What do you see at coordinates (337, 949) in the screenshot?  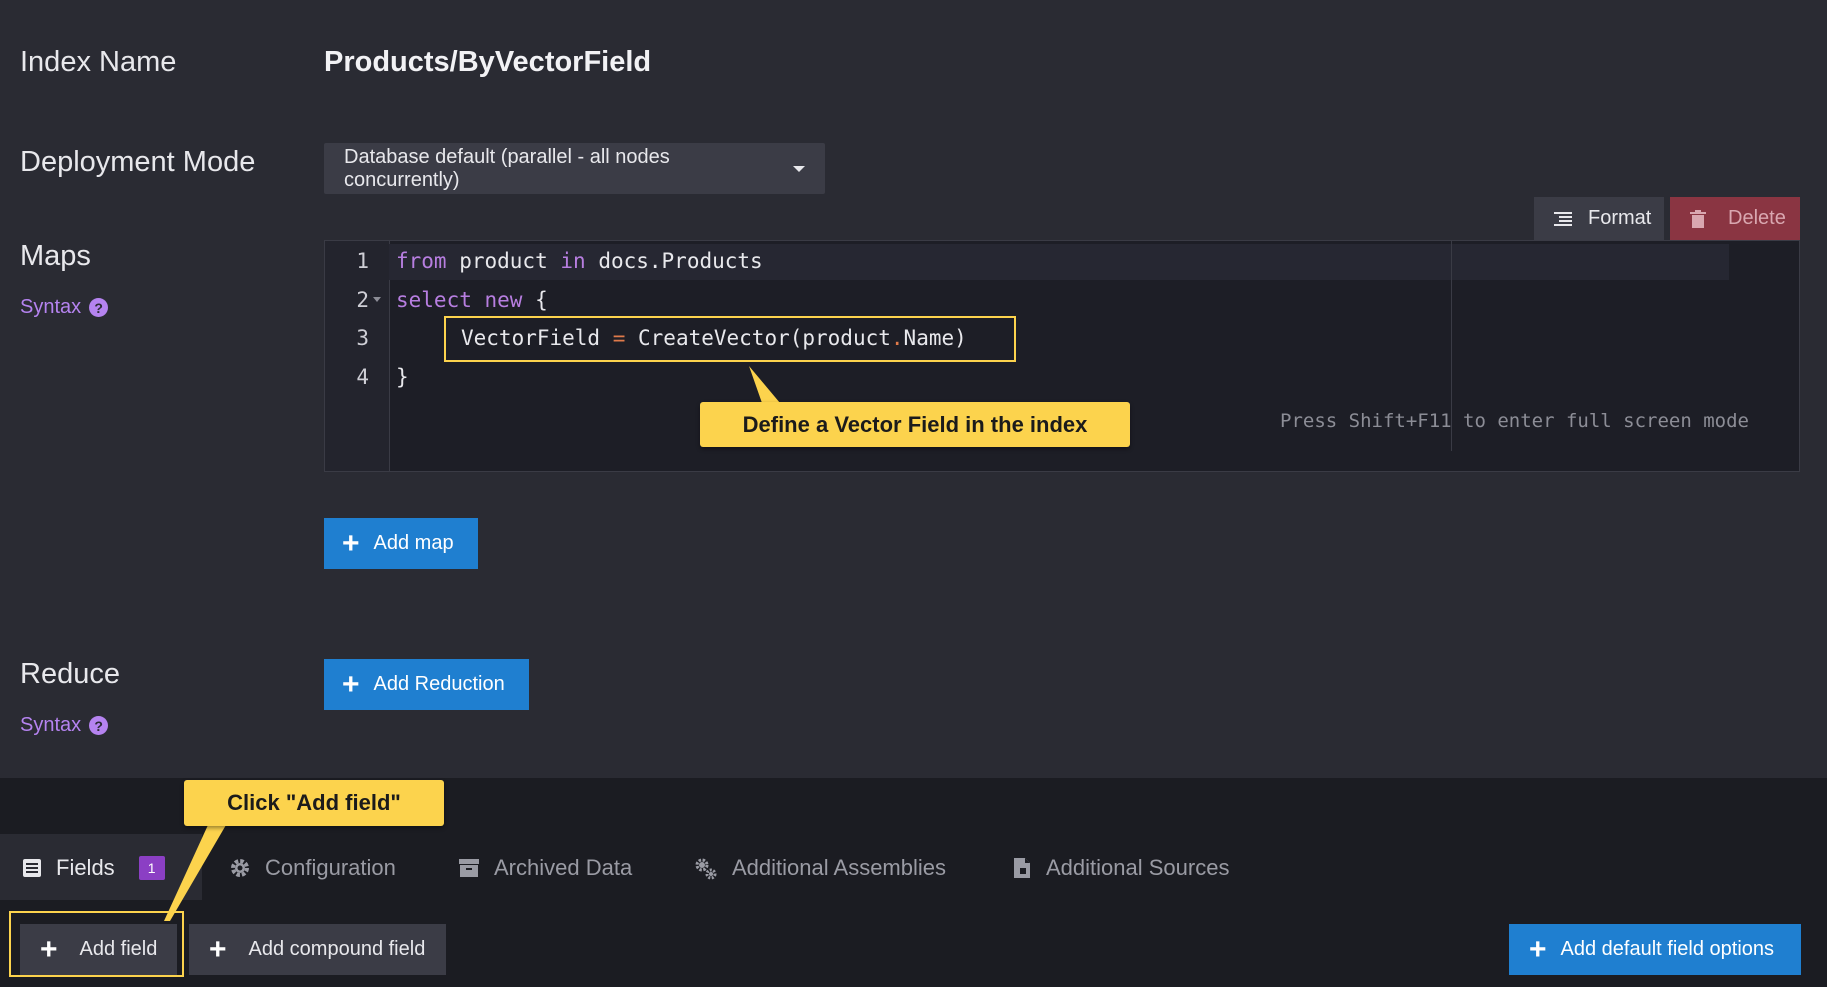 I see `add-compound-field-label: Add compound field` at bounding box center [337, 949].